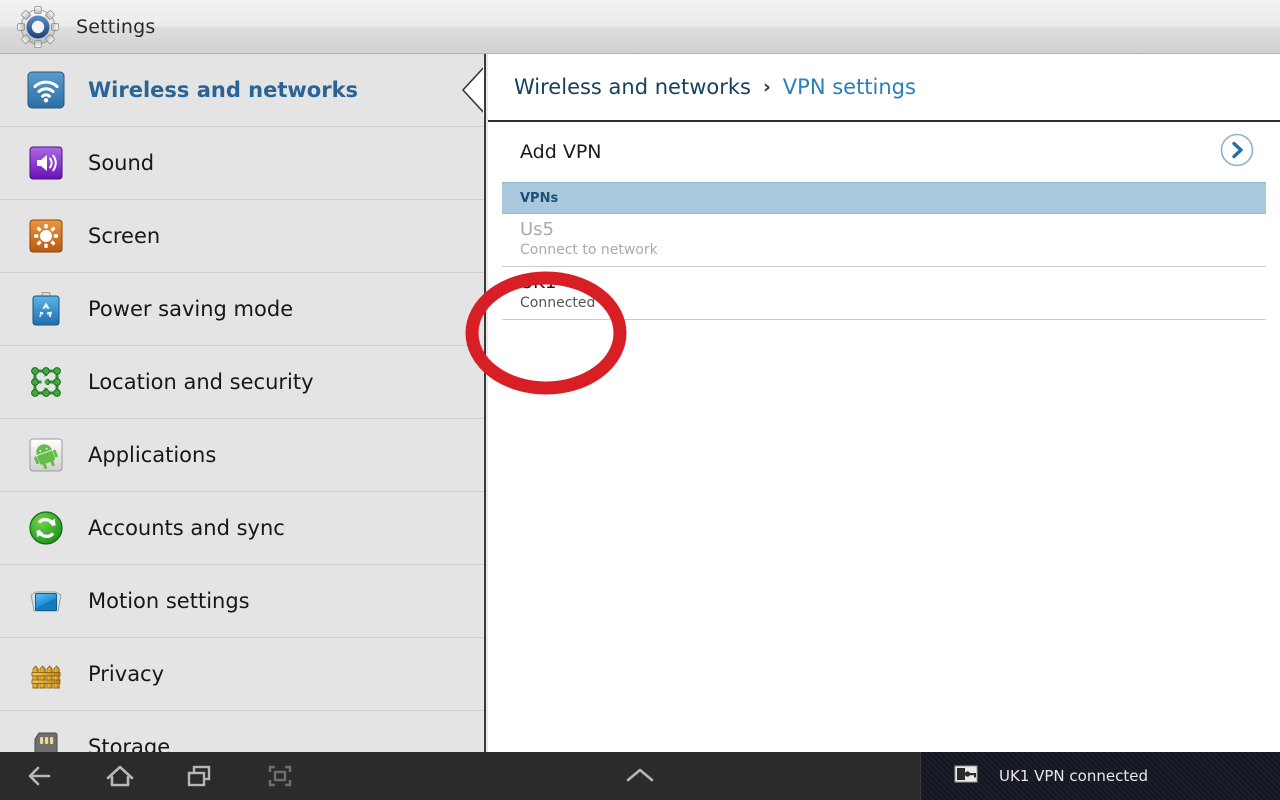  What do you see at coordinates (589, 249) in the screenshot?
I see `vpn-status: Connect to network` at bounding box center [589, 249].